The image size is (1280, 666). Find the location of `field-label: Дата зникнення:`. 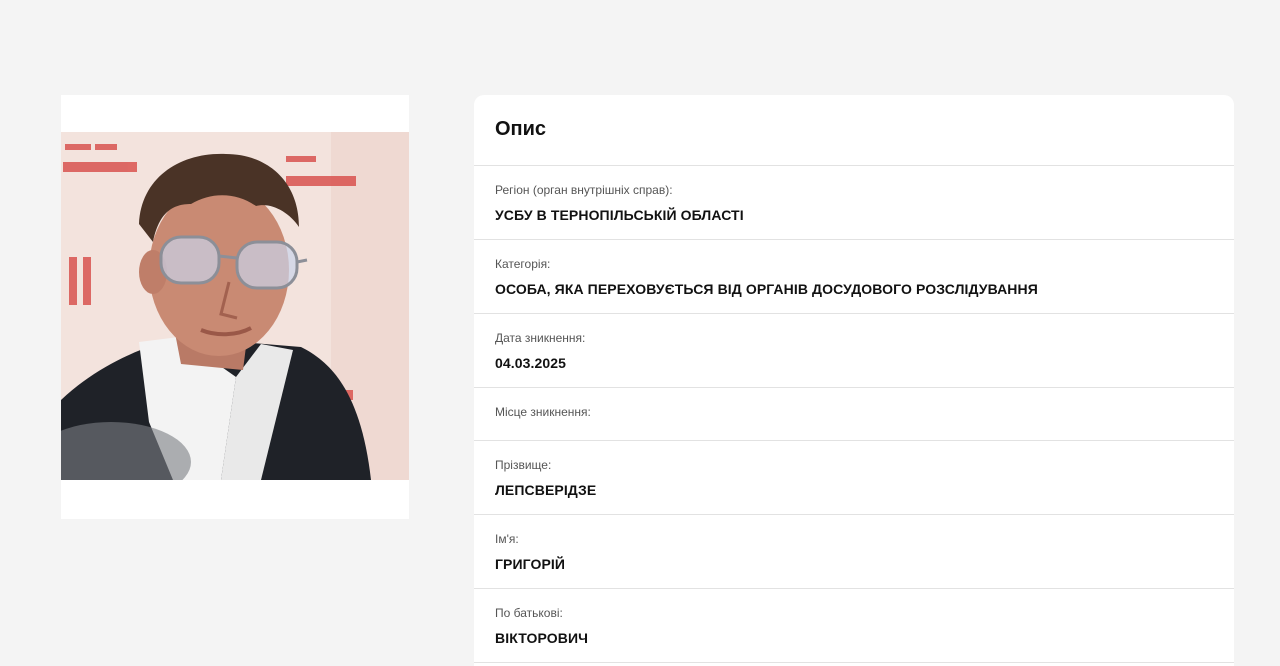

field-label: Дата зникнення: is located at coordinates (540, 338).